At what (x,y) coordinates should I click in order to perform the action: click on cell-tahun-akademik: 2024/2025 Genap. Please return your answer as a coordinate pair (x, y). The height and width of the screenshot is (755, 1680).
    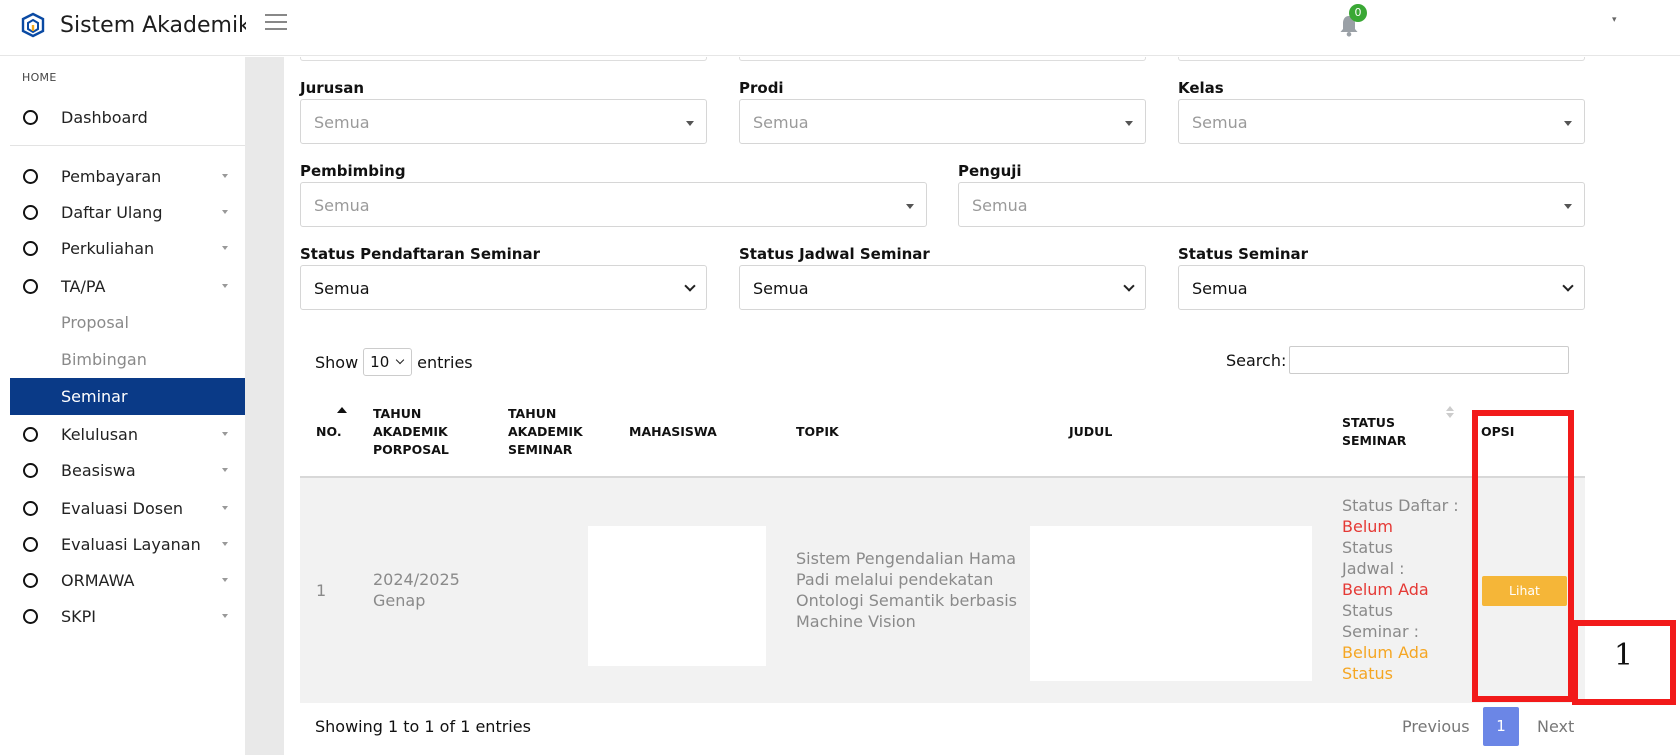
    Looking at the image, I should click on (416, 590).